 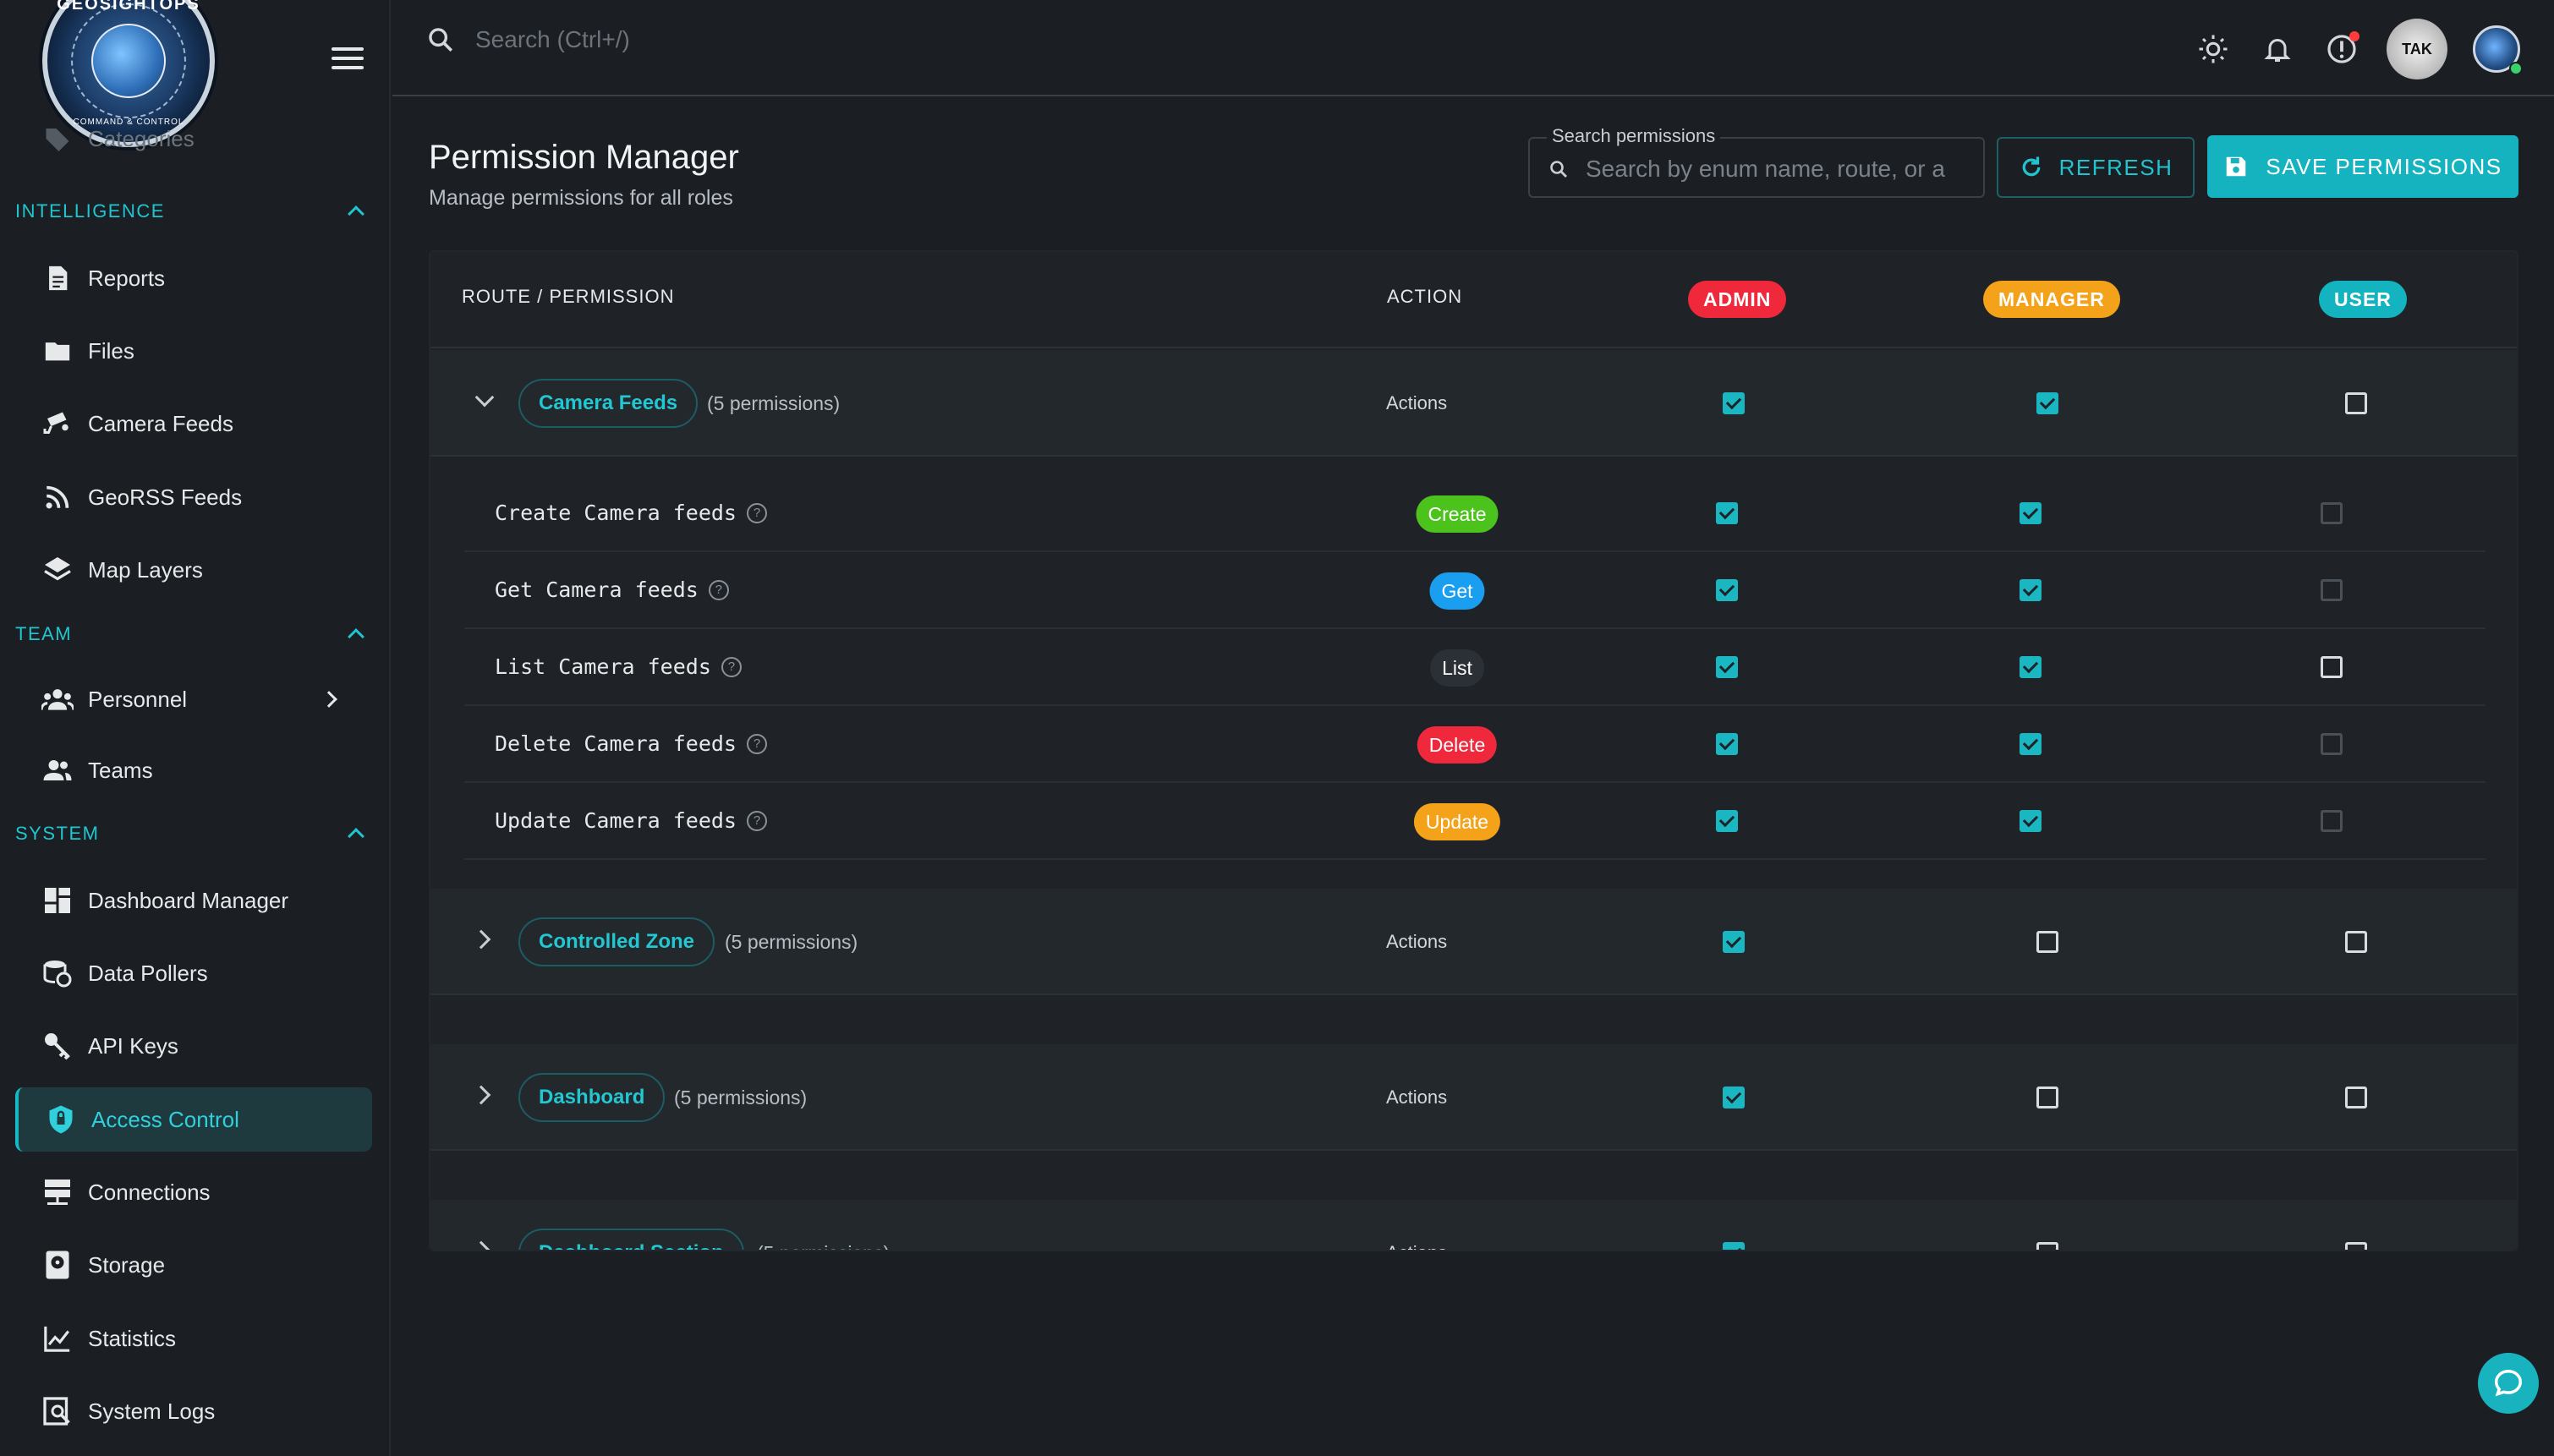 What do you see at coordinates (194, 973) in the screenshot?
I see `sidebar-item-data-pollers: Data Pollers` at bounding box center [194, 973].